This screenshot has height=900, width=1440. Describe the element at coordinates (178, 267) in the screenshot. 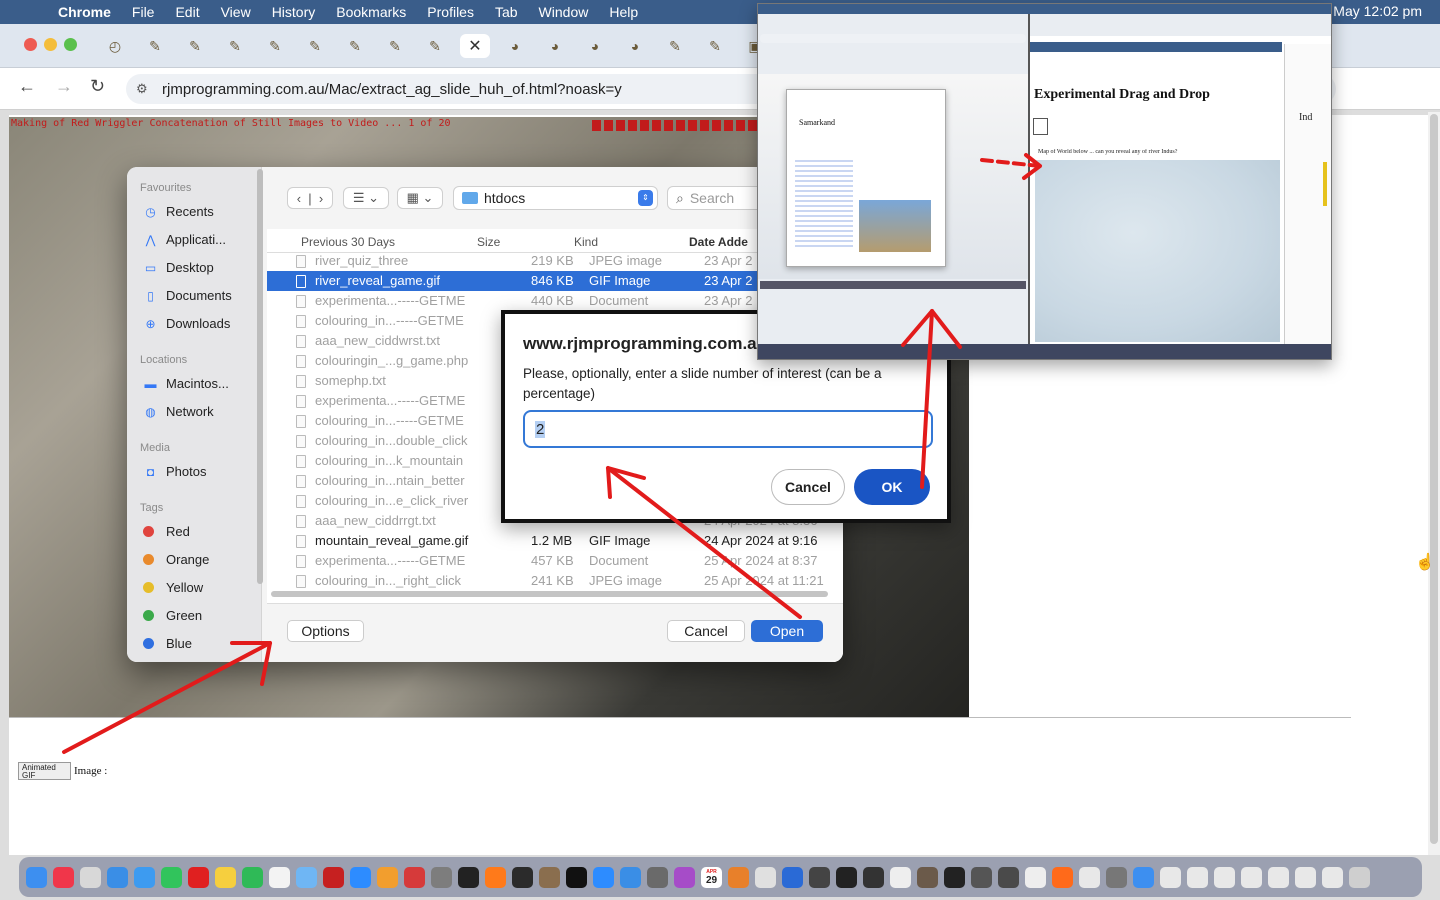

I see `sidebar-item-desktop: ▭ Desktop` at that location.